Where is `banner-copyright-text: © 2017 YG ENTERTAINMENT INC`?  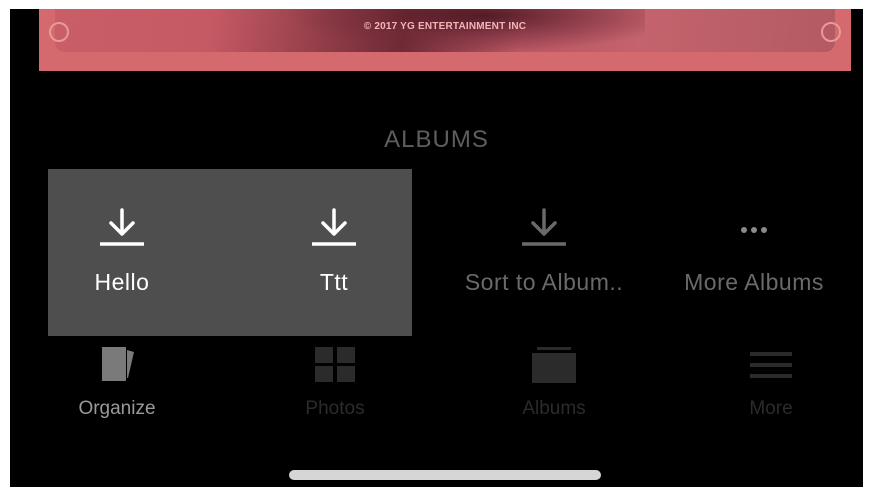 banner-copyright-text: © 2017 YG ENTERTAINMENT INC is located at coordinates (445, 26).